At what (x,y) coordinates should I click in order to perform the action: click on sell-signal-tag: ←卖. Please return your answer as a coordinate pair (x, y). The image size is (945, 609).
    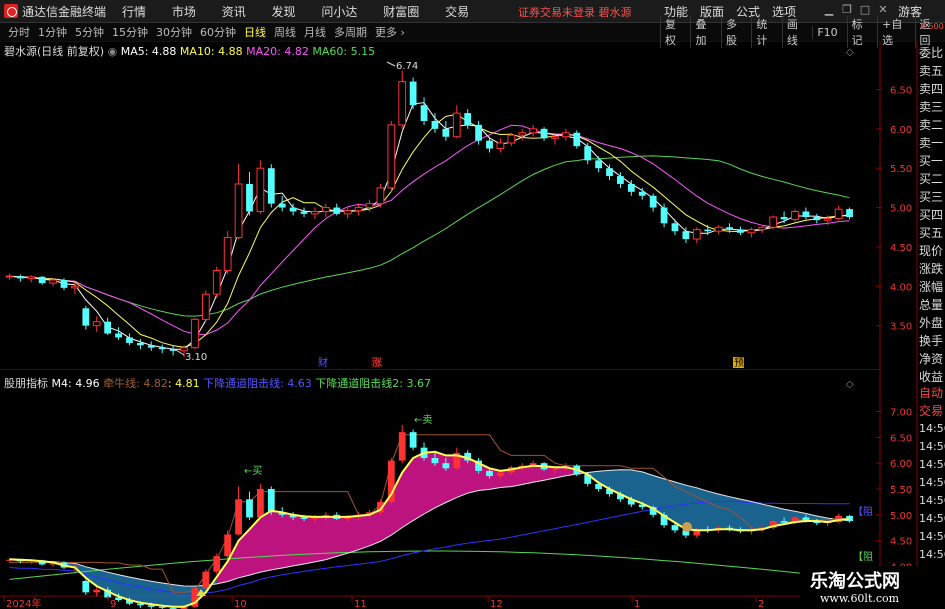
    Looking at the image, I should click on (423, 420).